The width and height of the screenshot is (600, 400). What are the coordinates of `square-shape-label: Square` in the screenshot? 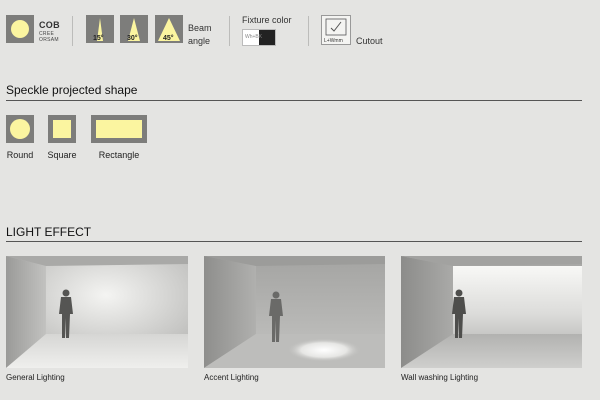 It's located at (62, 155).